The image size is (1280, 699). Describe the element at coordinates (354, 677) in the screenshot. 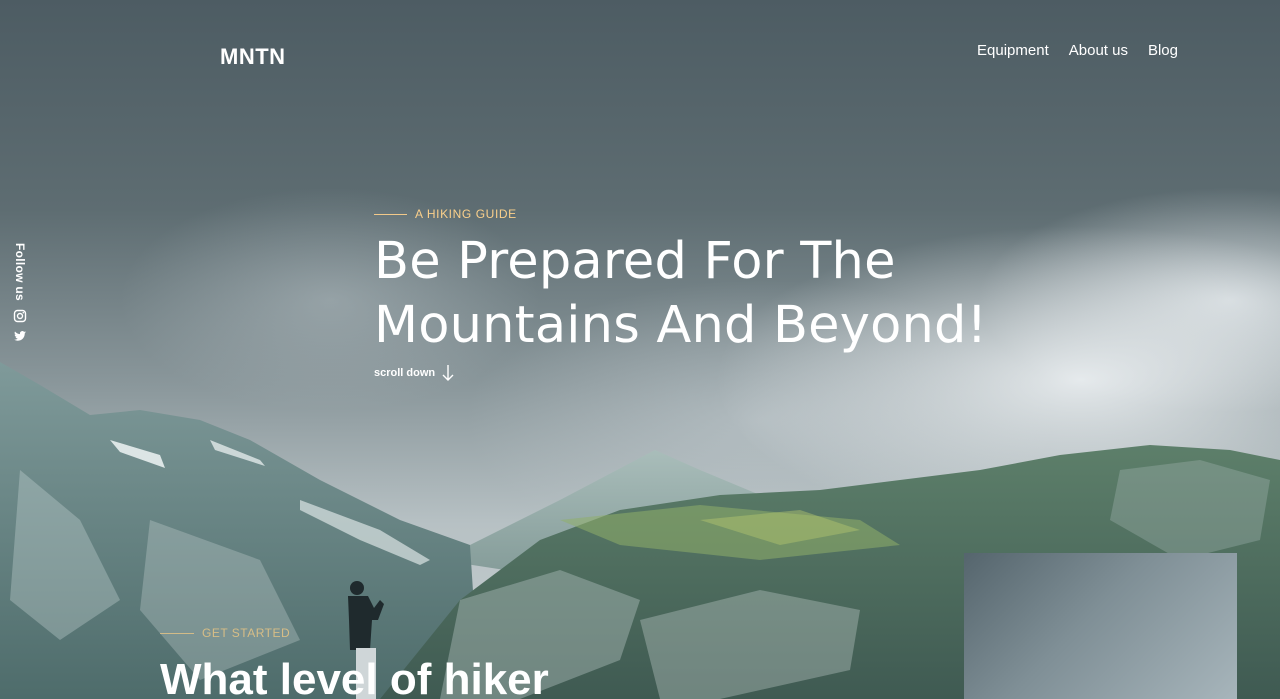

I see `section-title: What level of hiker` at that location.